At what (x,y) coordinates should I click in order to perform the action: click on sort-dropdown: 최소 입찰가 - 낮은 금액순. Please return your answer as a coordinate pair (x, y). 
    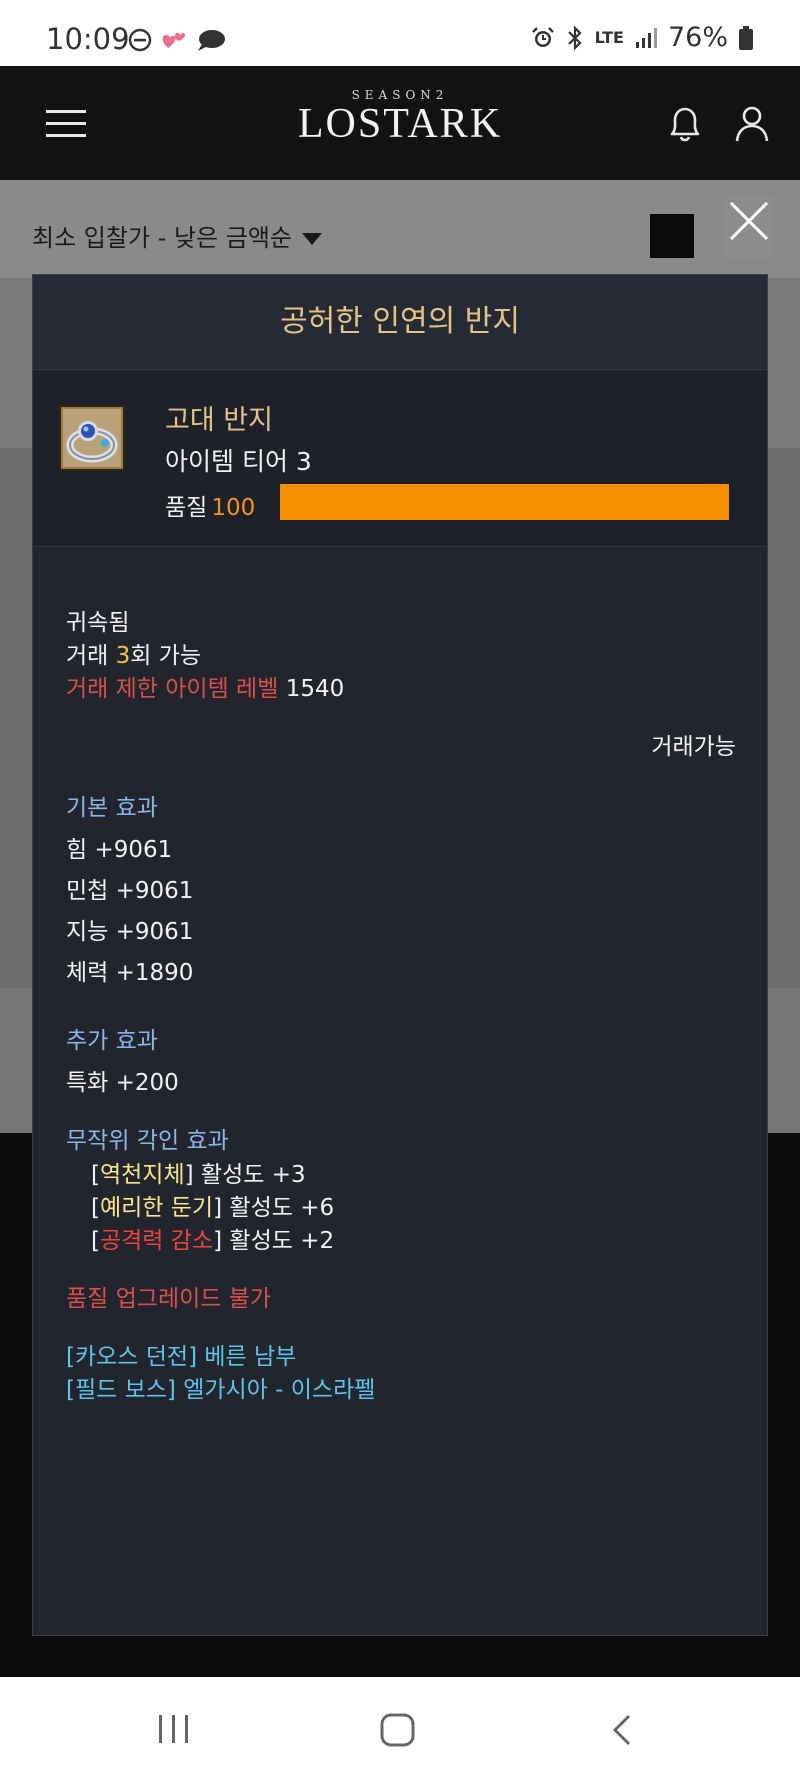
    Looking at the image, I should click on (177, 235).